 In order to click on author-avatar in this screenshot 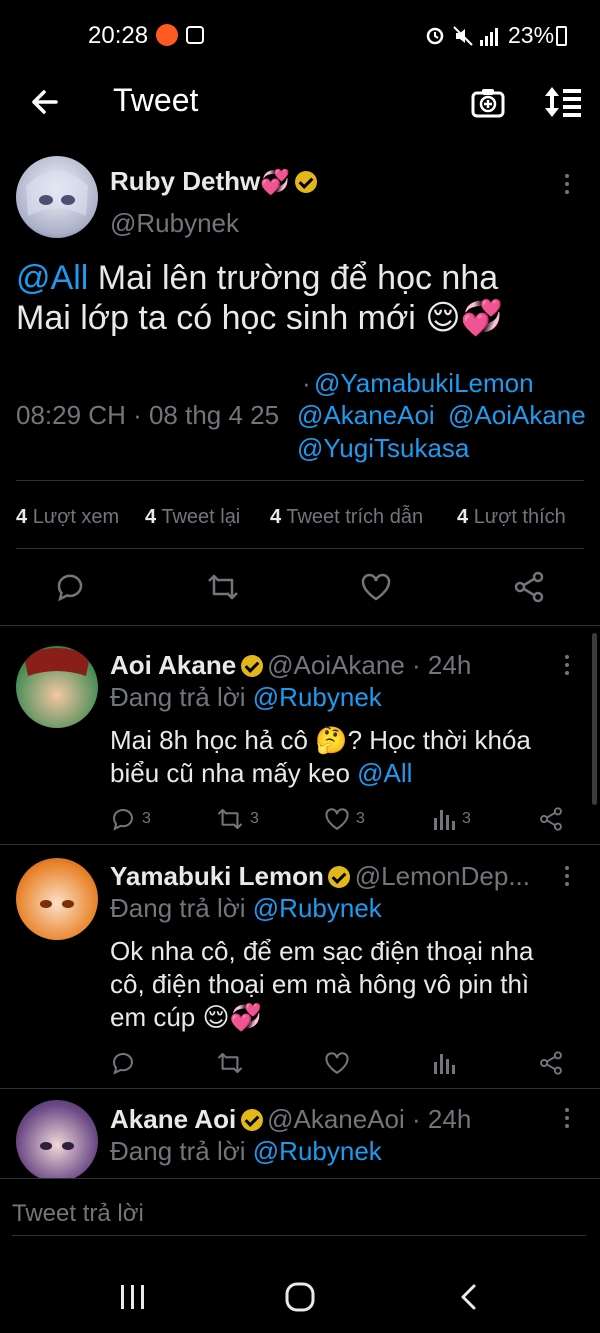, I will do `click(57, 197)`.